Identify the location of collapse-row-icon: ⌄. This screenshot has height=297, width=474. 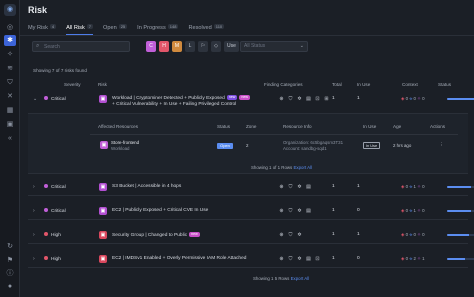
(35, 99).